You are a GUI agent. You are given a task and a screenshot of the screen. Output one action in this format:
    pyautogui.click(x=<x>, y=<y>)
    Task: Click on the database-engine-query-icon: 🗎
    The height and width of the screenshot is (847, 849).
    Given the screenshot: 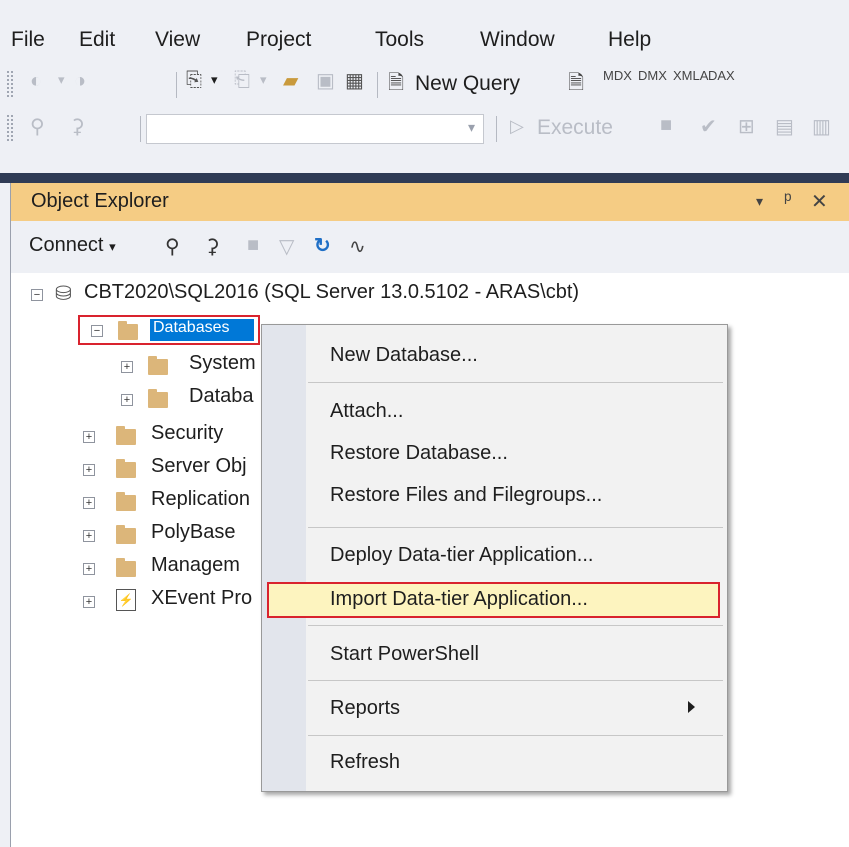 What is the action you would take?
    pyautogui.click(x=576, y=85)
    